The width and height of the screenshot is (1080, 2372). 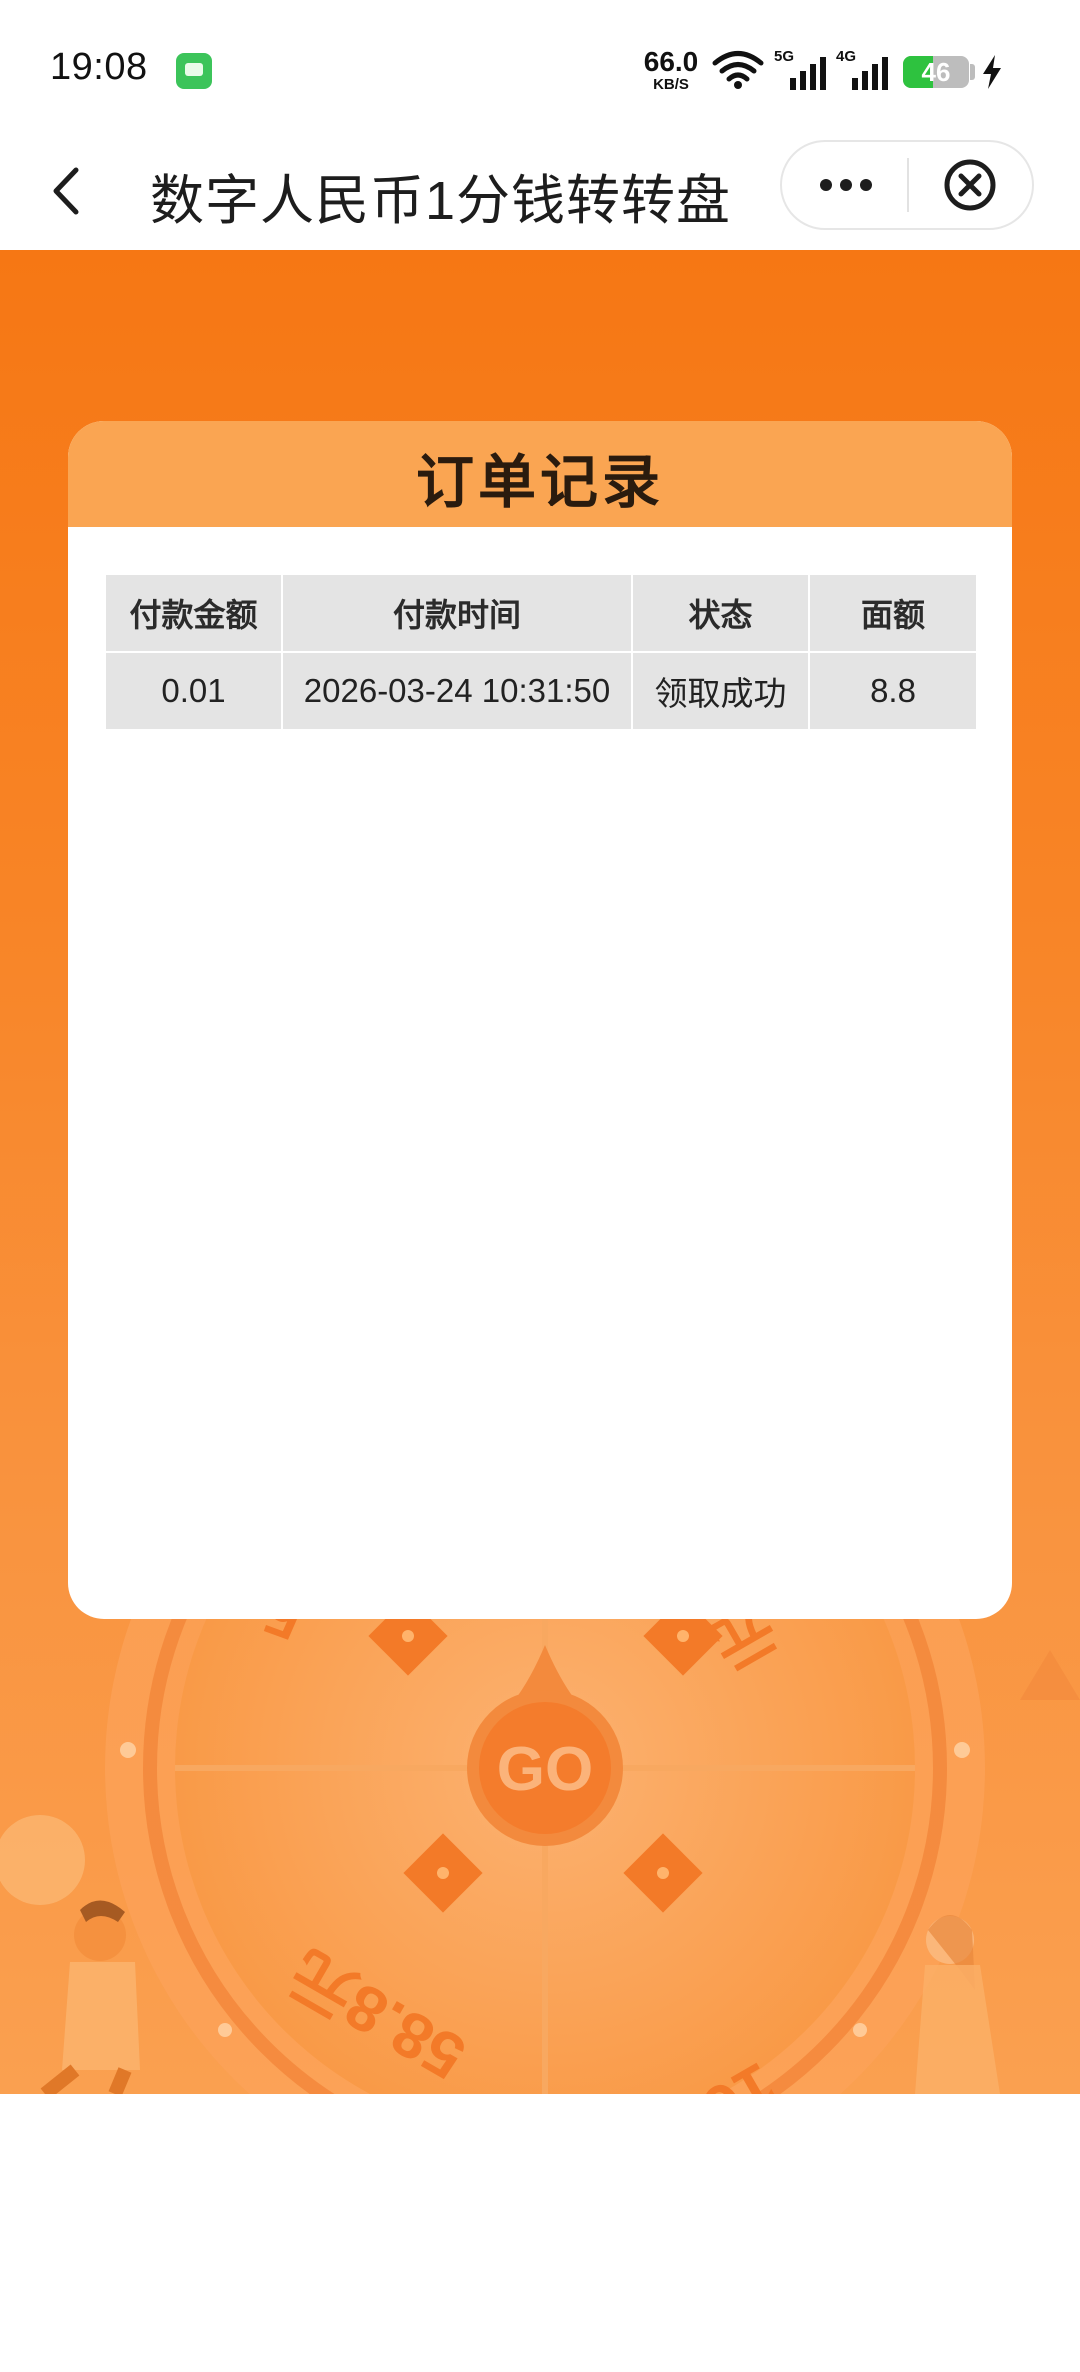 I want to click on back-button, so click(x=71, y=191).